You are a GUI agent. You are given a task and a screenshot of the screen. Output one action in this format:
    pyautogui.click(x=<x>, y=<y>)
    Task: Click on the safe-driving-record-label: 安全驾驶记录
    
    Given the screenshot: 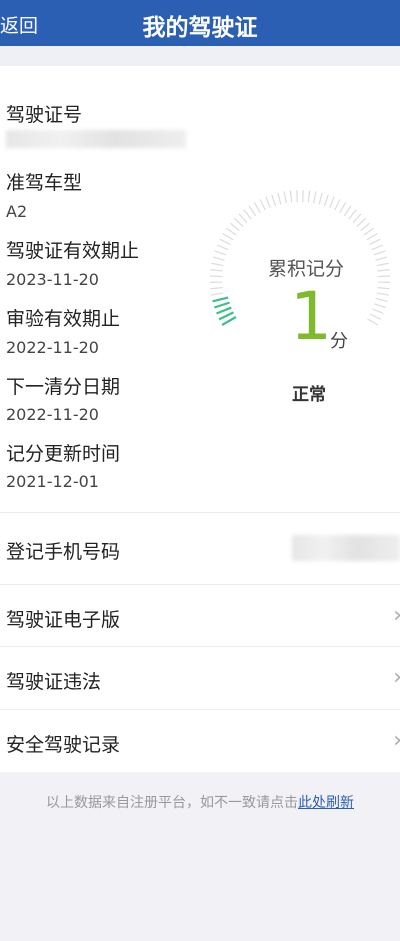 What is the action you would take?
    pyautogui.click(x=63, y=745)
    